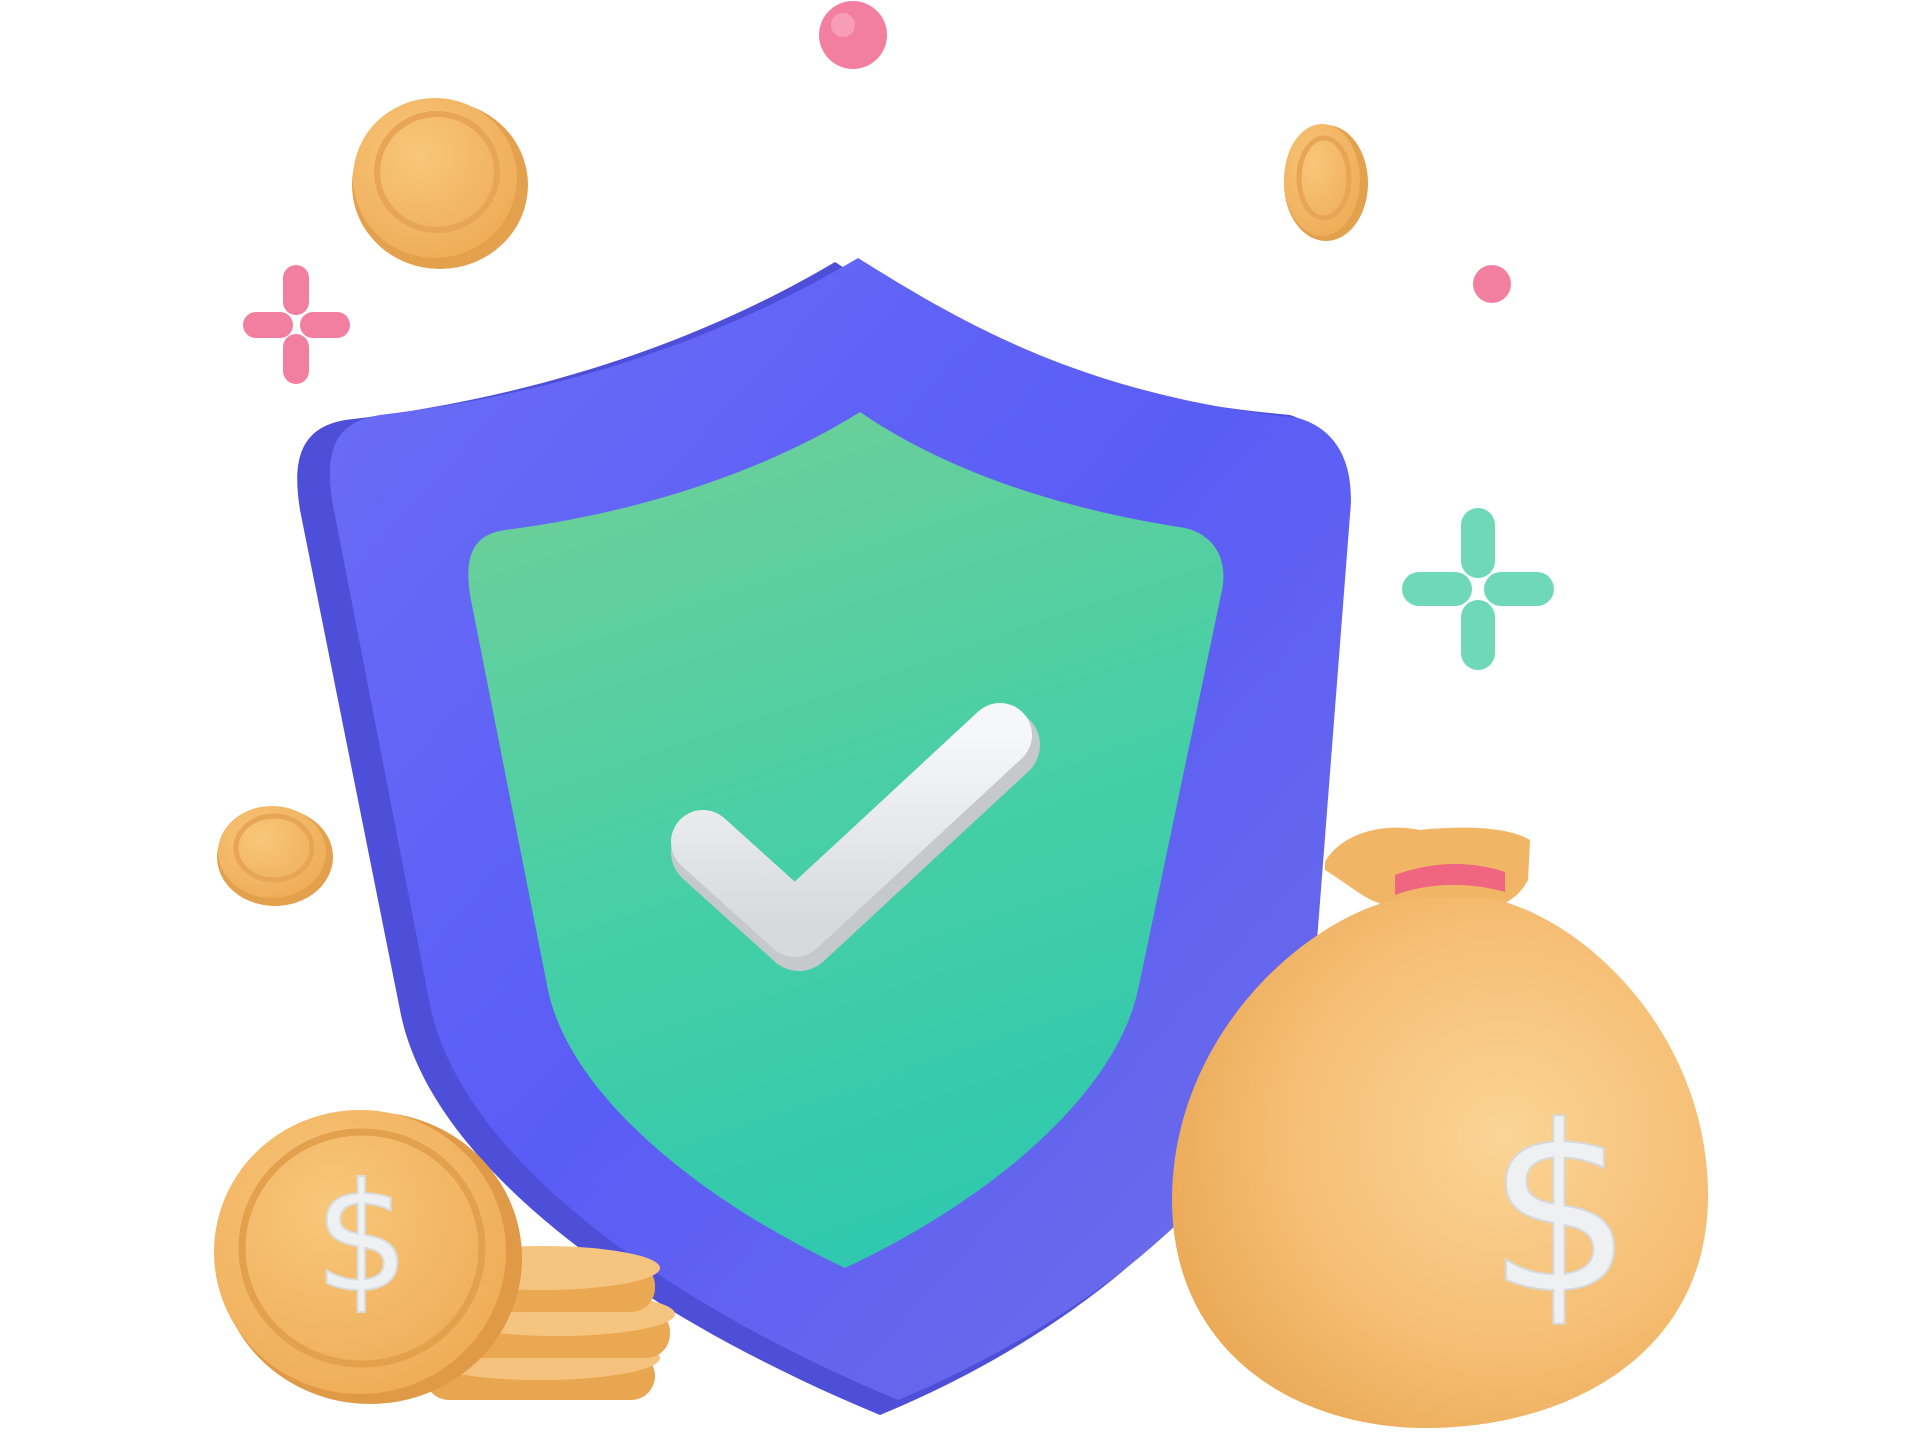 The width and height of the screenshot is (1920, 1440). What do you see at coordinates (361, 1239) in the screenshot?
I see `coin-dollar-symbol: $` at bounding box center [361, 1239].